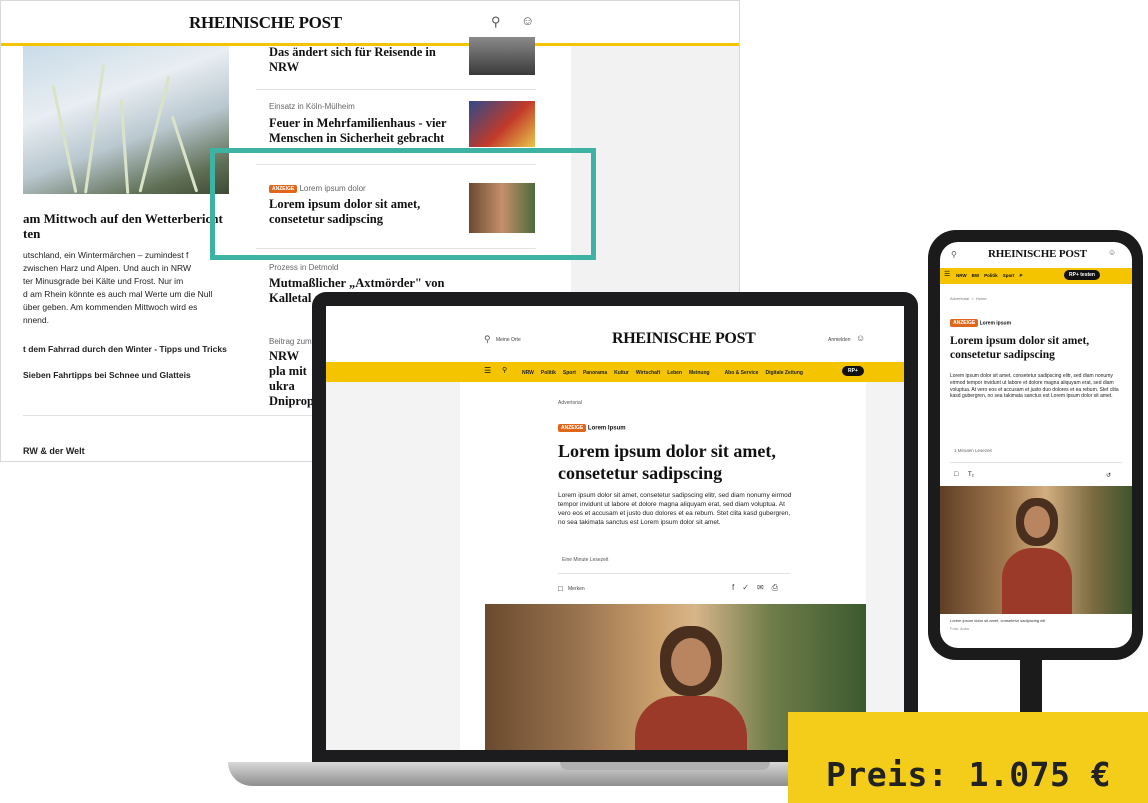  I want to click on frost-grass-image, so click(126, 120).